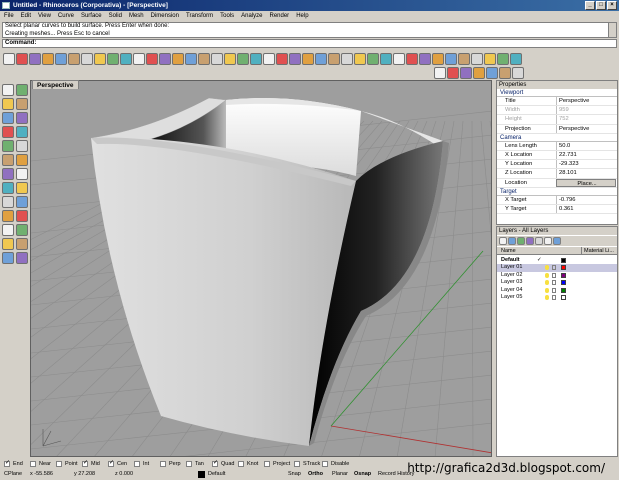 This screenshot has width=619, height=480. What do you see at coordinates (256, 59) in the screenshot?
I see `render-icon` at bounding box center [256, 59].